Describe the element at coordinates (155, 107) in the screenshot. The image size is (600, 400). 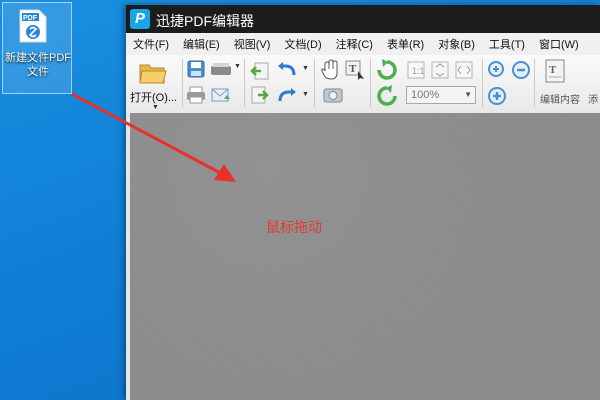
I see `open-dropdown-caret-icon: ▼` at that location.